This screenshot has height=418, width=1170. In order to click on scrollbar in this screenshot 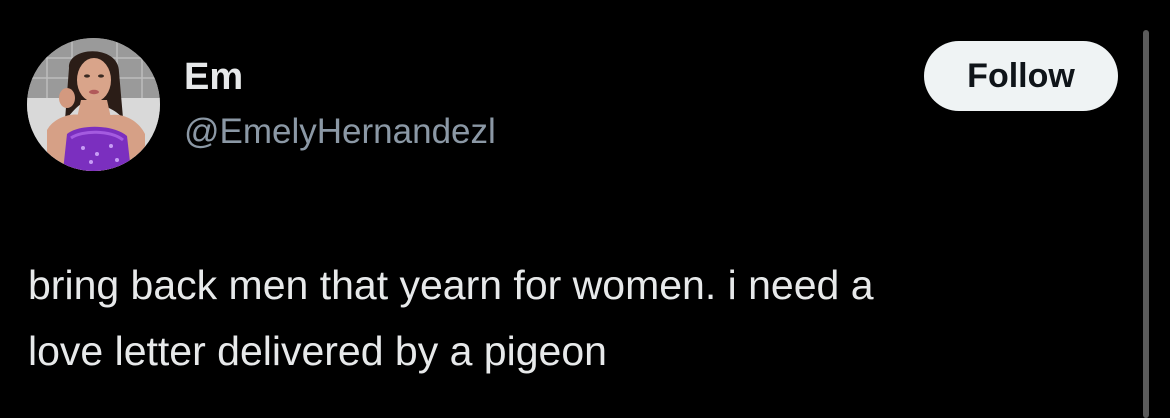, I will do `click(1146, 224)`.